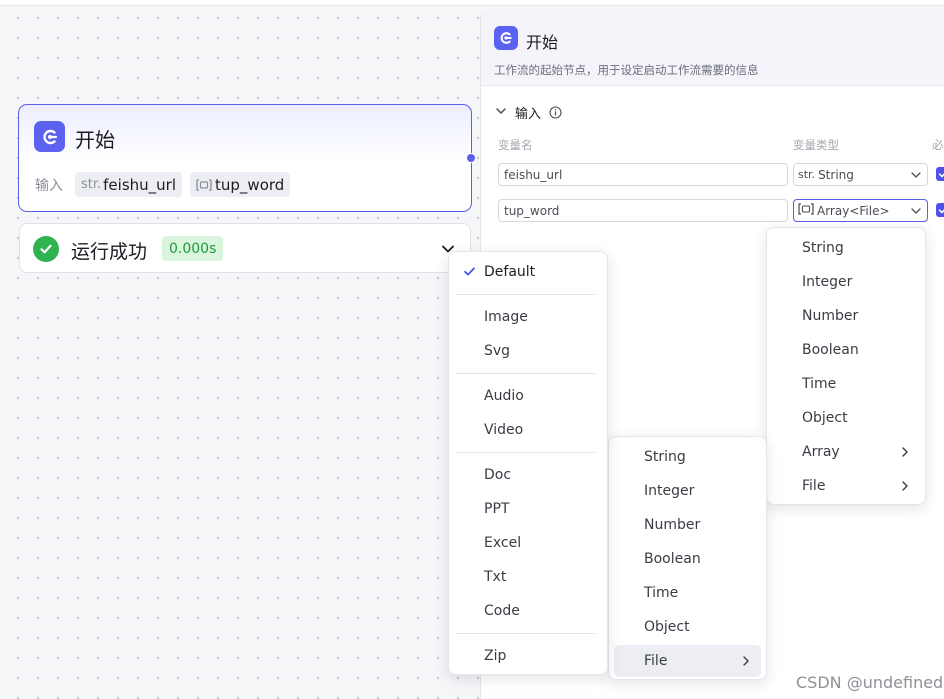 The image size is (944, 699). I want to click on input-chip-feishu-url: str. feishu_url, so click(129, 184).